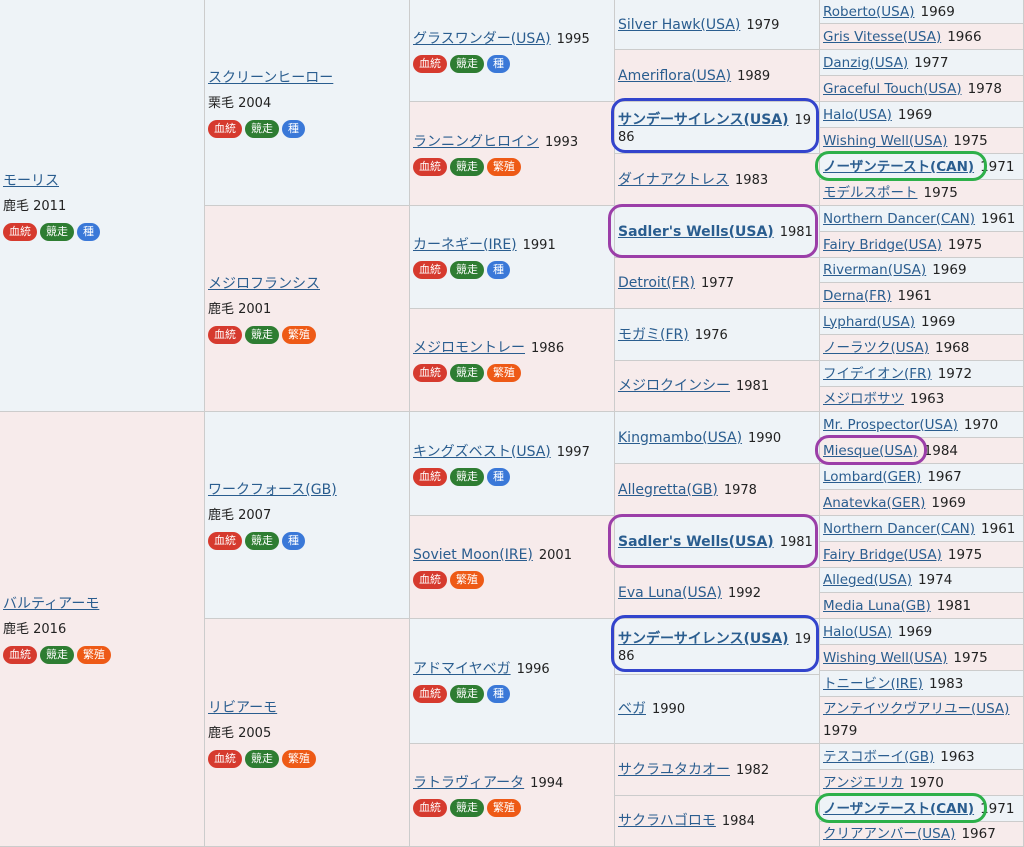 This screenshot has width=1024, height=847. Describe the element at coordinates (874, 503) in the screenshot. I see `horse-link: Anatevka(GER)` at that location.